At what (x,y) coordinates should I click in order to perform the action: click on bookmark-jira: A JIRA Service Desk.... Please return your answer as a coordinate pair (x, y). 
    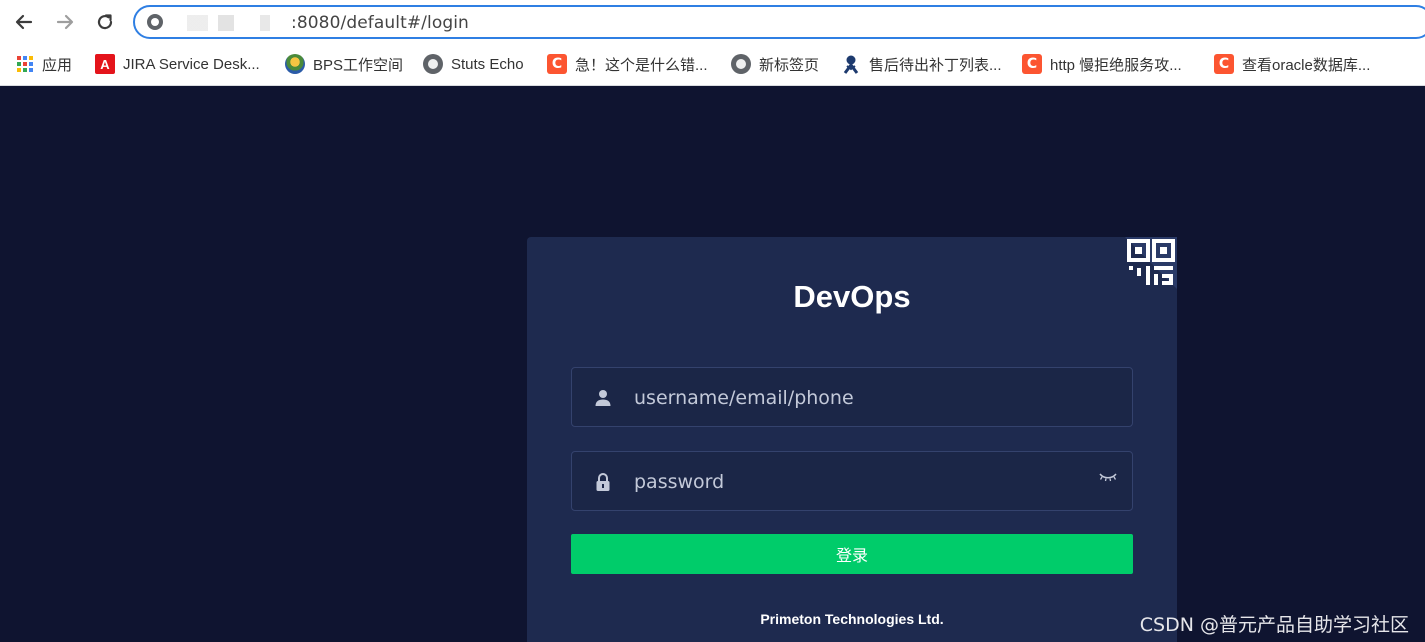
    Looking at the image, I should click on (177, 64).